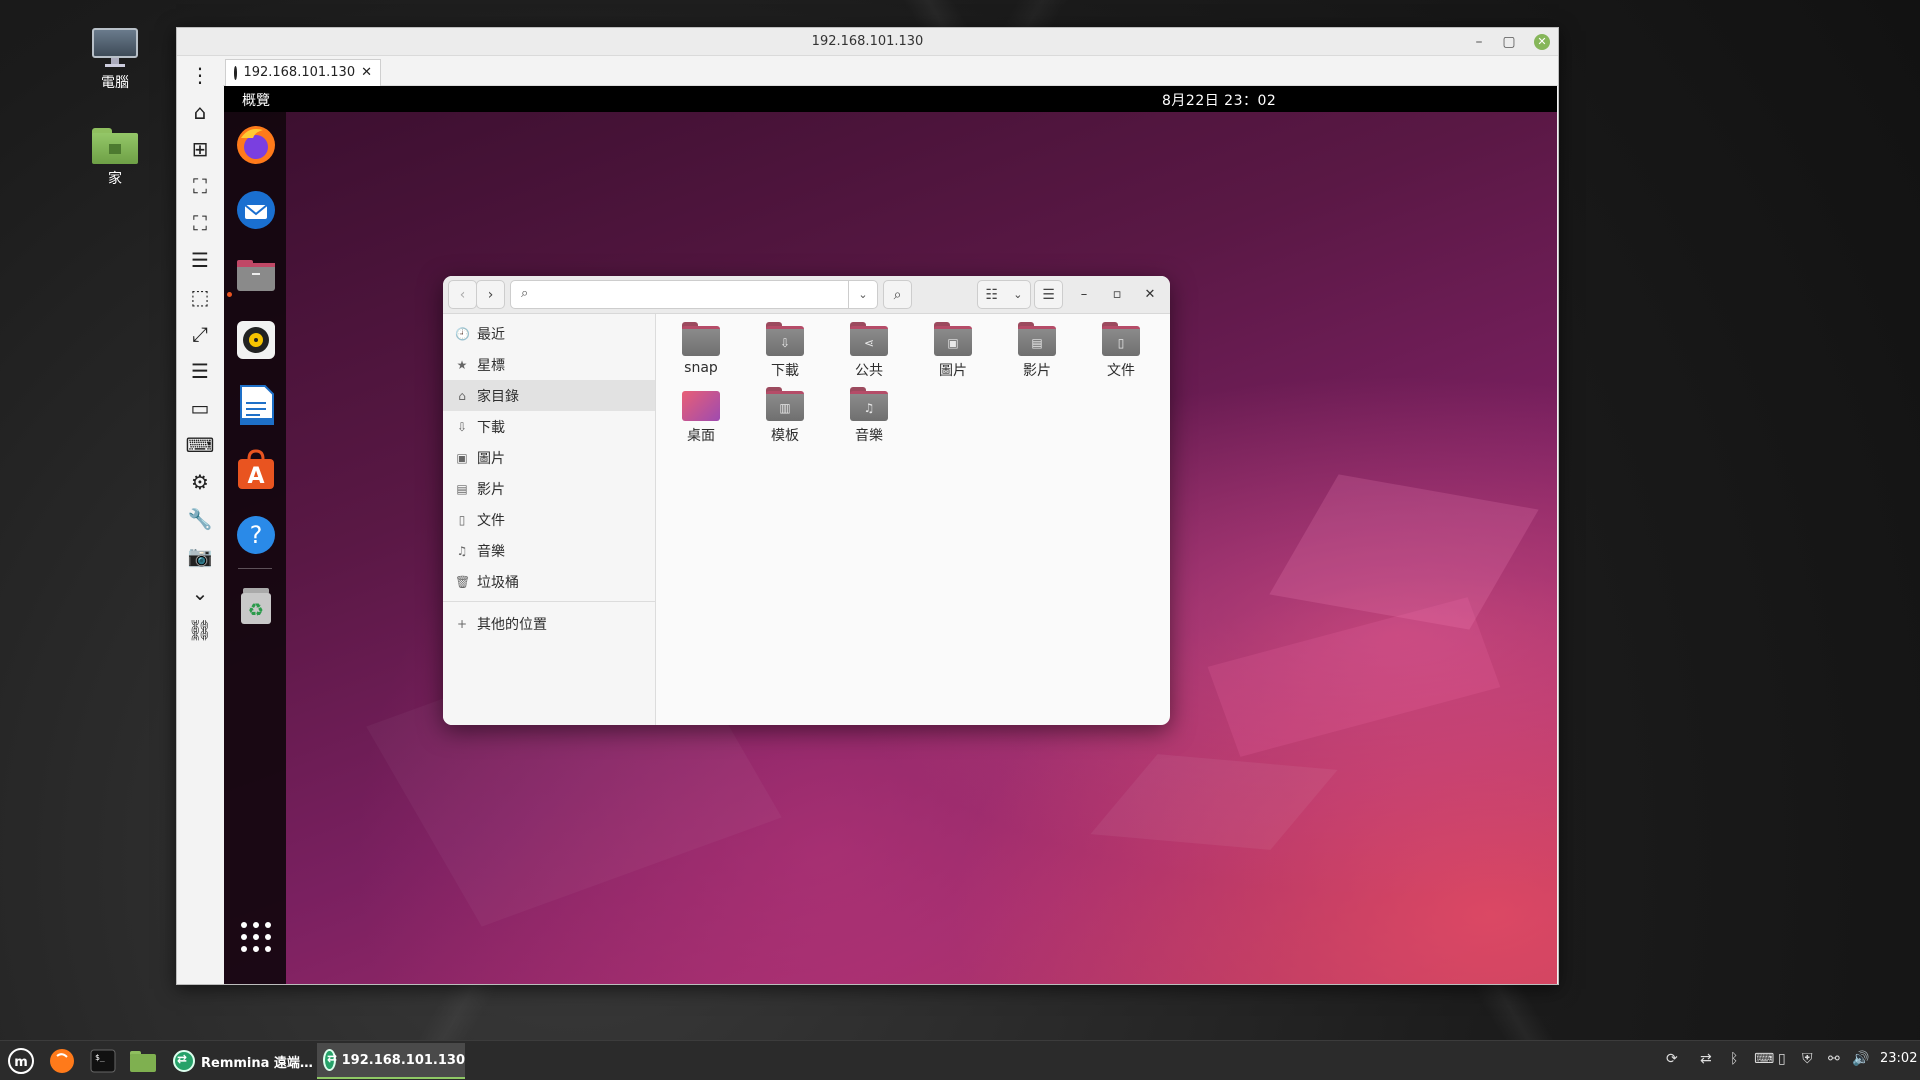 This screenshot has width=1920, height=1080. I want to click on search-button: ⌕, so click(897, 294).